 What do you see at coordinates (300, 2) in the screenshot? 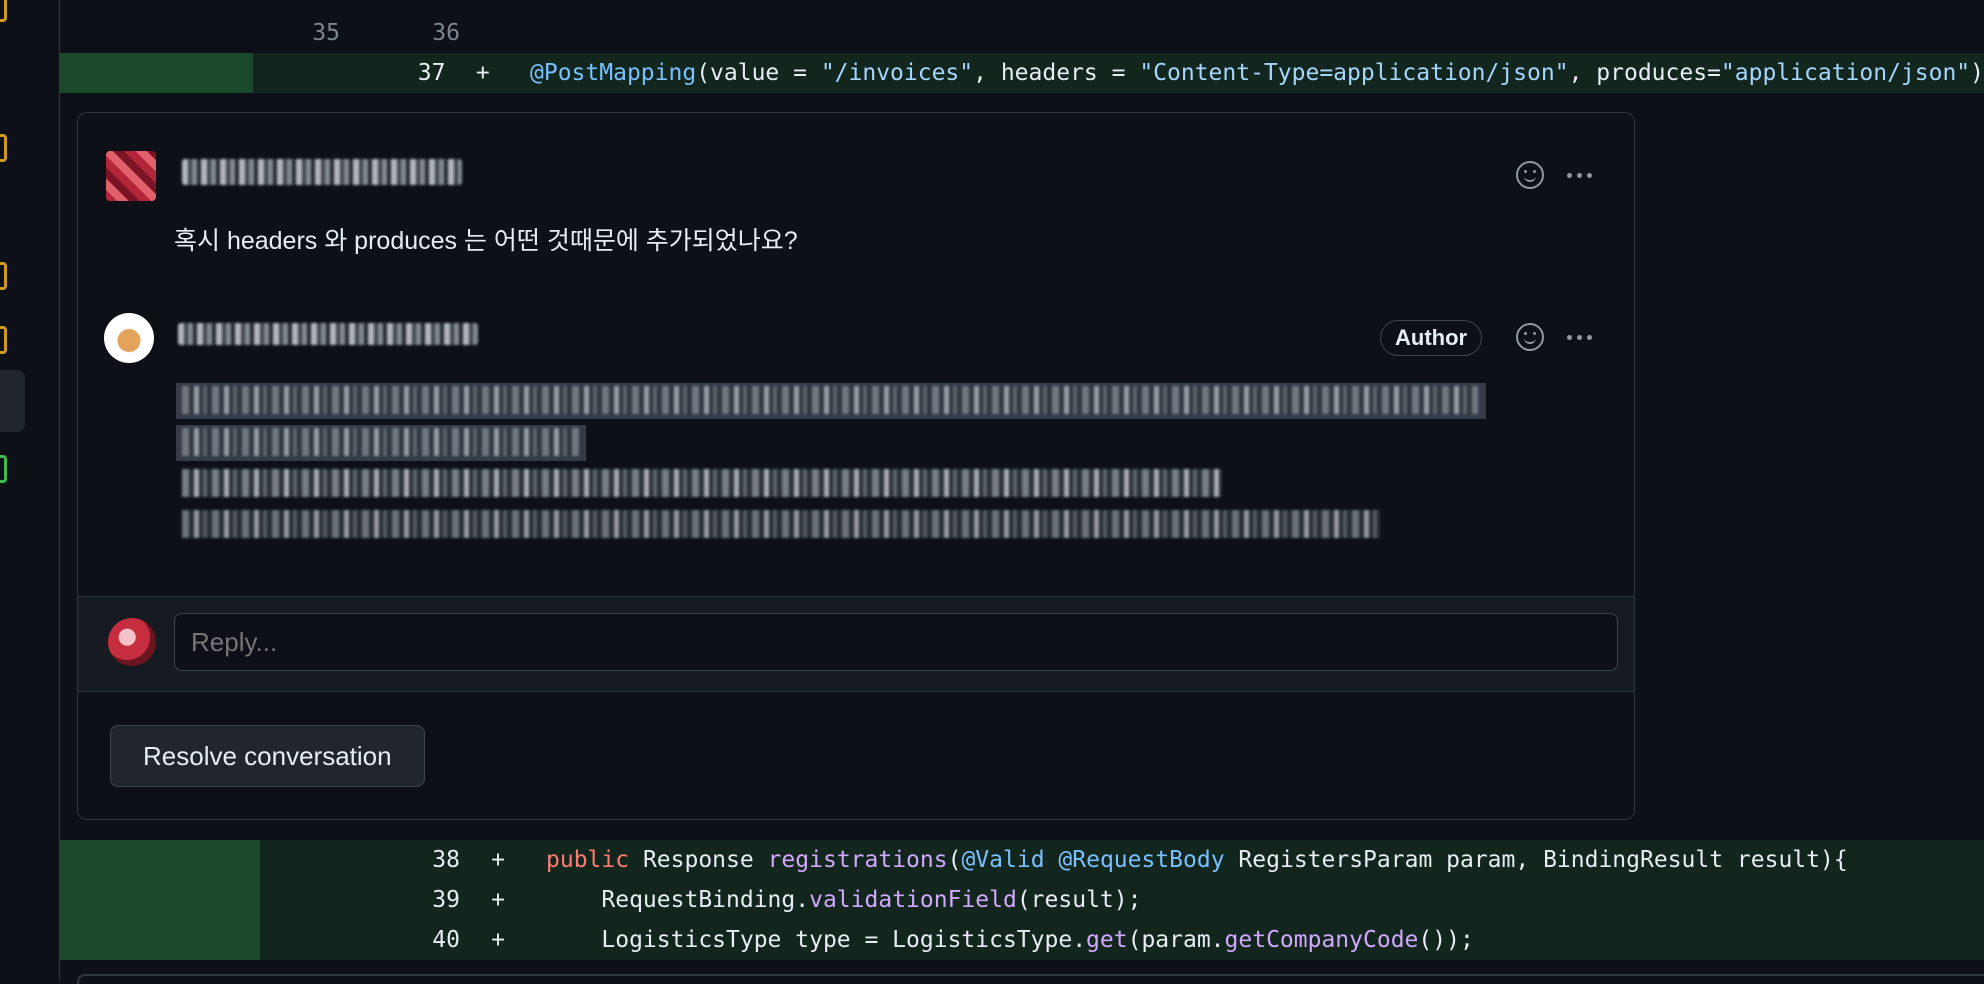
I see `old-line-number: 34` at bounding box center [300, 2].